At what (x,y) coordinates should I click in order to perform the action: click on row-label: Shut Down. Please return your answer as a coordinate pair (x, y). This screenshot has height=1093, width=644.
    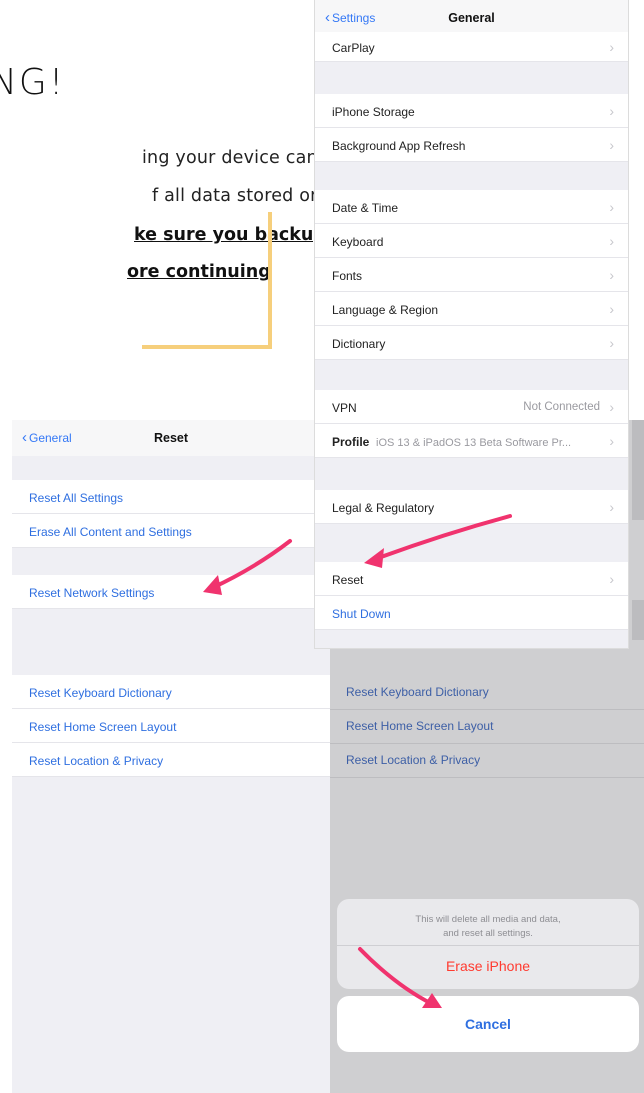
    Looking at the image, I should click on (361, 614).